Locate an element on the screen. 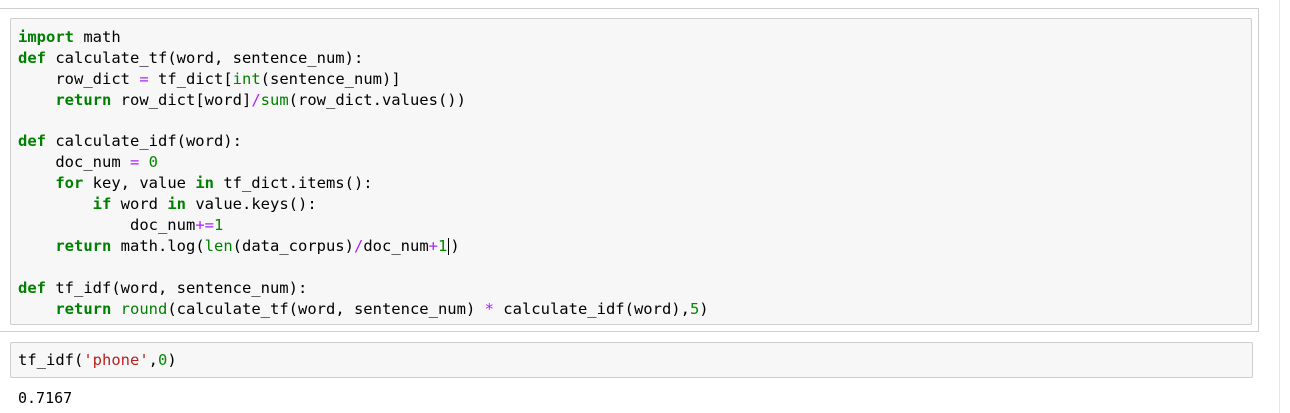  code-cell: tf_idf('phone',0) is located at coordinates (631, 360).